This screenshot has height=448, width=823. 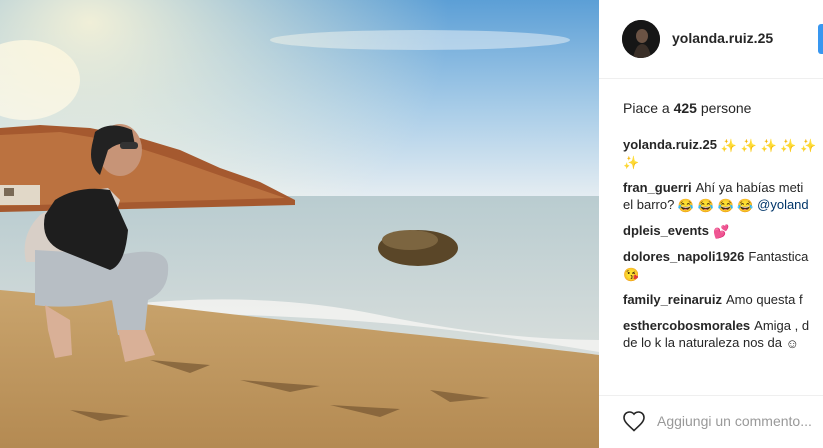 What do you see at coordinates (672, 299) in the screenshot?
I see `comment-username: family_reinaruiz` at bounding box center [672, 299].